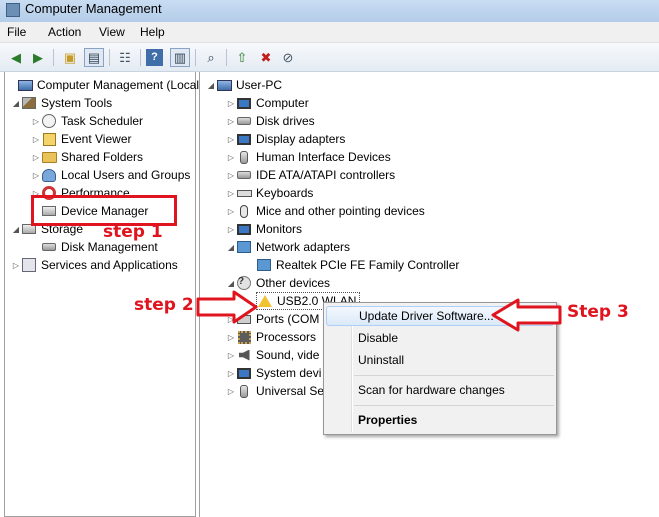 The height and width of the screenshot is (517, 659). Describe the element at coordinates (244, 229) in the screenshot. I see `monitor-icon` at that location.